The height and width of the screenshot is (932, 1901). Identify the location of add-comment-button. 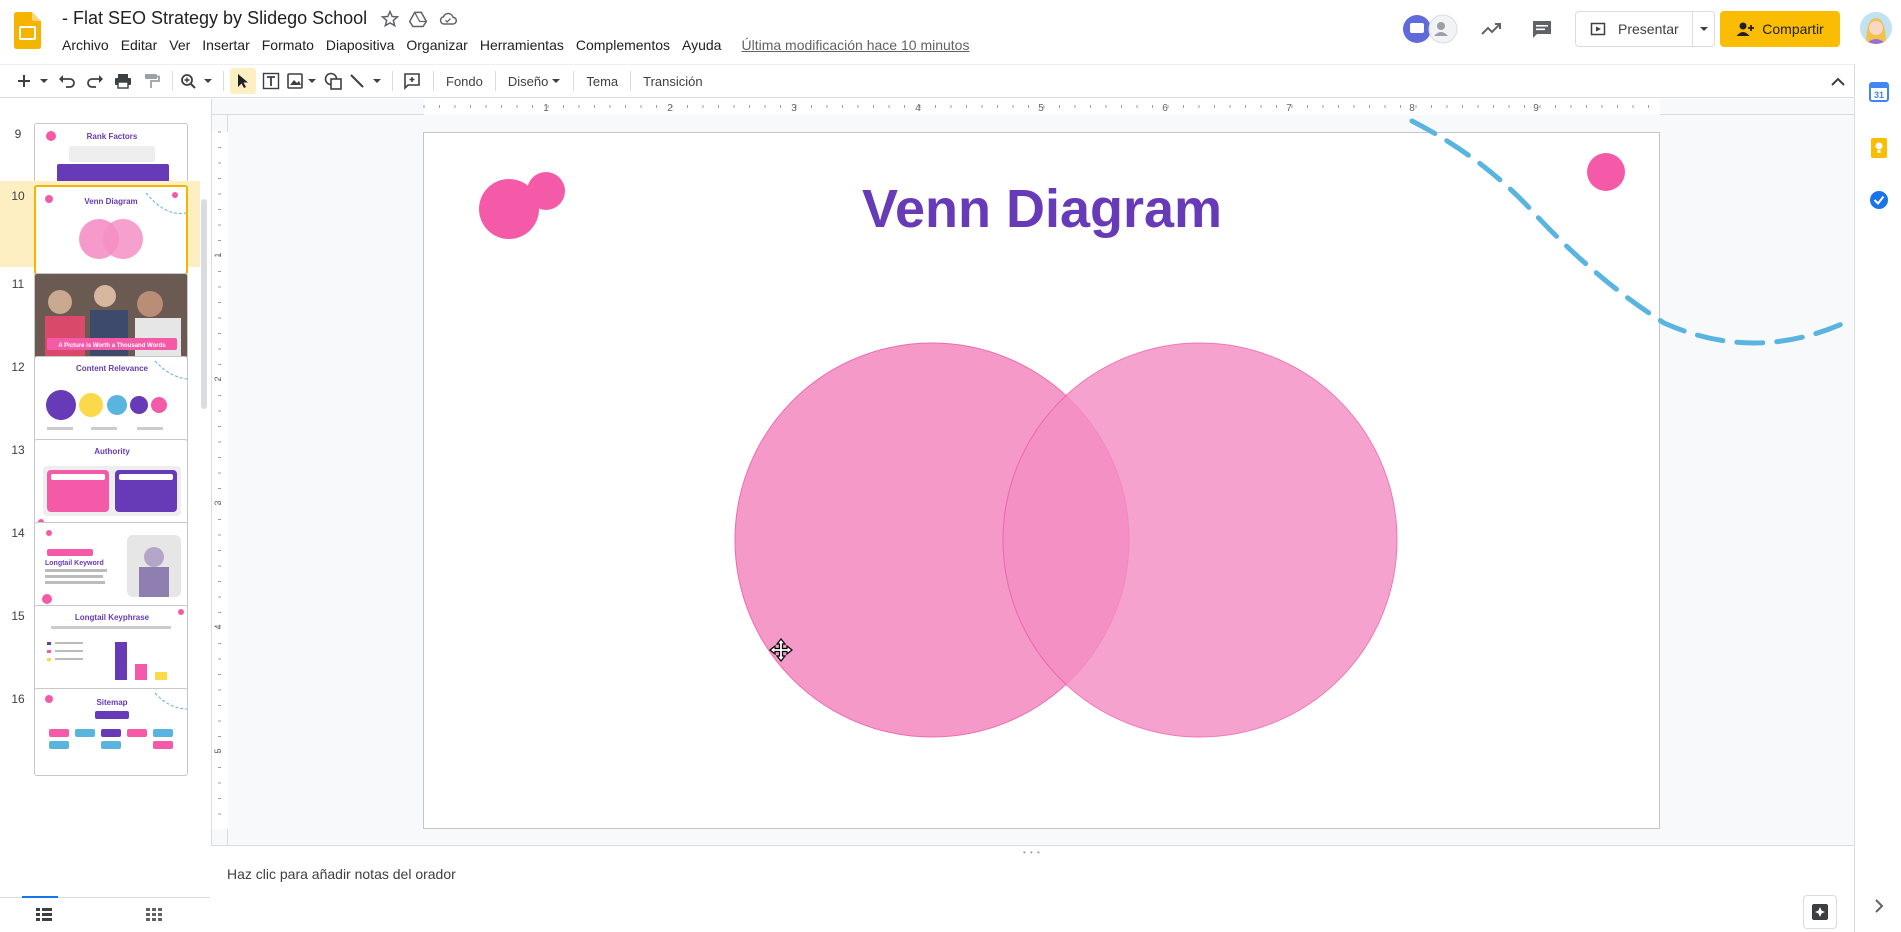
(412, 81).